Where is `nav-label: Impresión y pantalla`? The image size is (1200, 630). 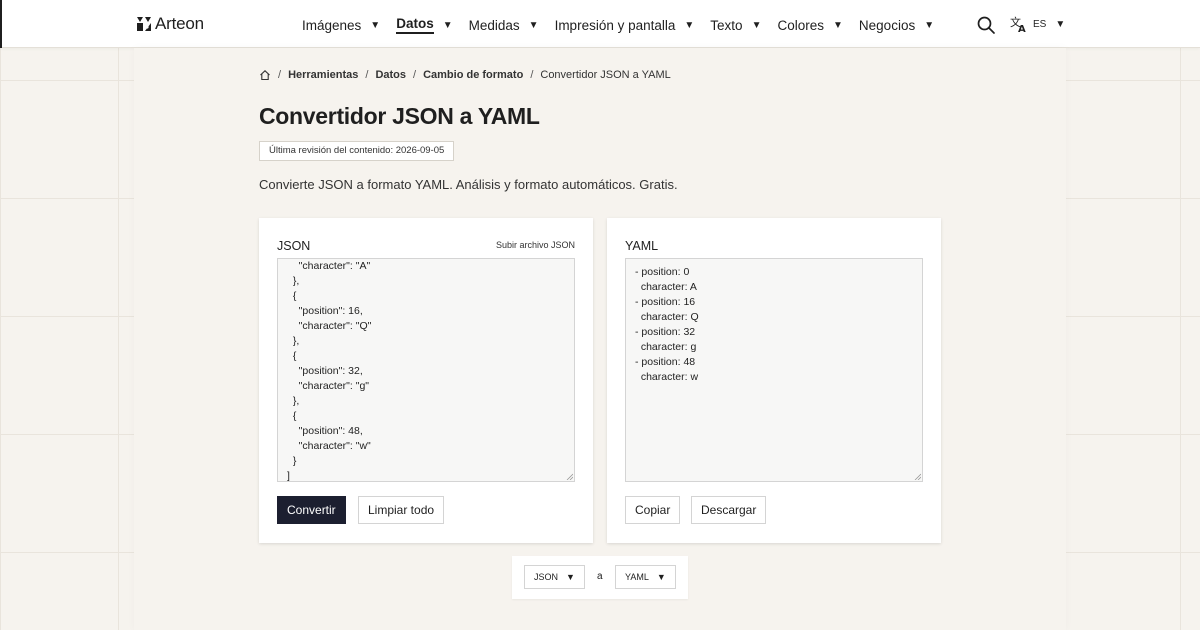
nav-label: Impresión y pantalla is located at coordinates (615, 25).